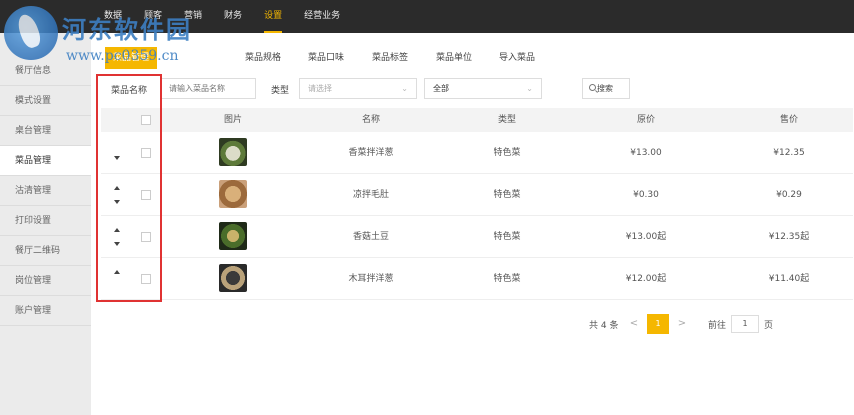  What do you see at coordinates (371, 279) in the screenshot?
I see `dish-name: 木耳拌洋葱` at bounding box center [371, 279].